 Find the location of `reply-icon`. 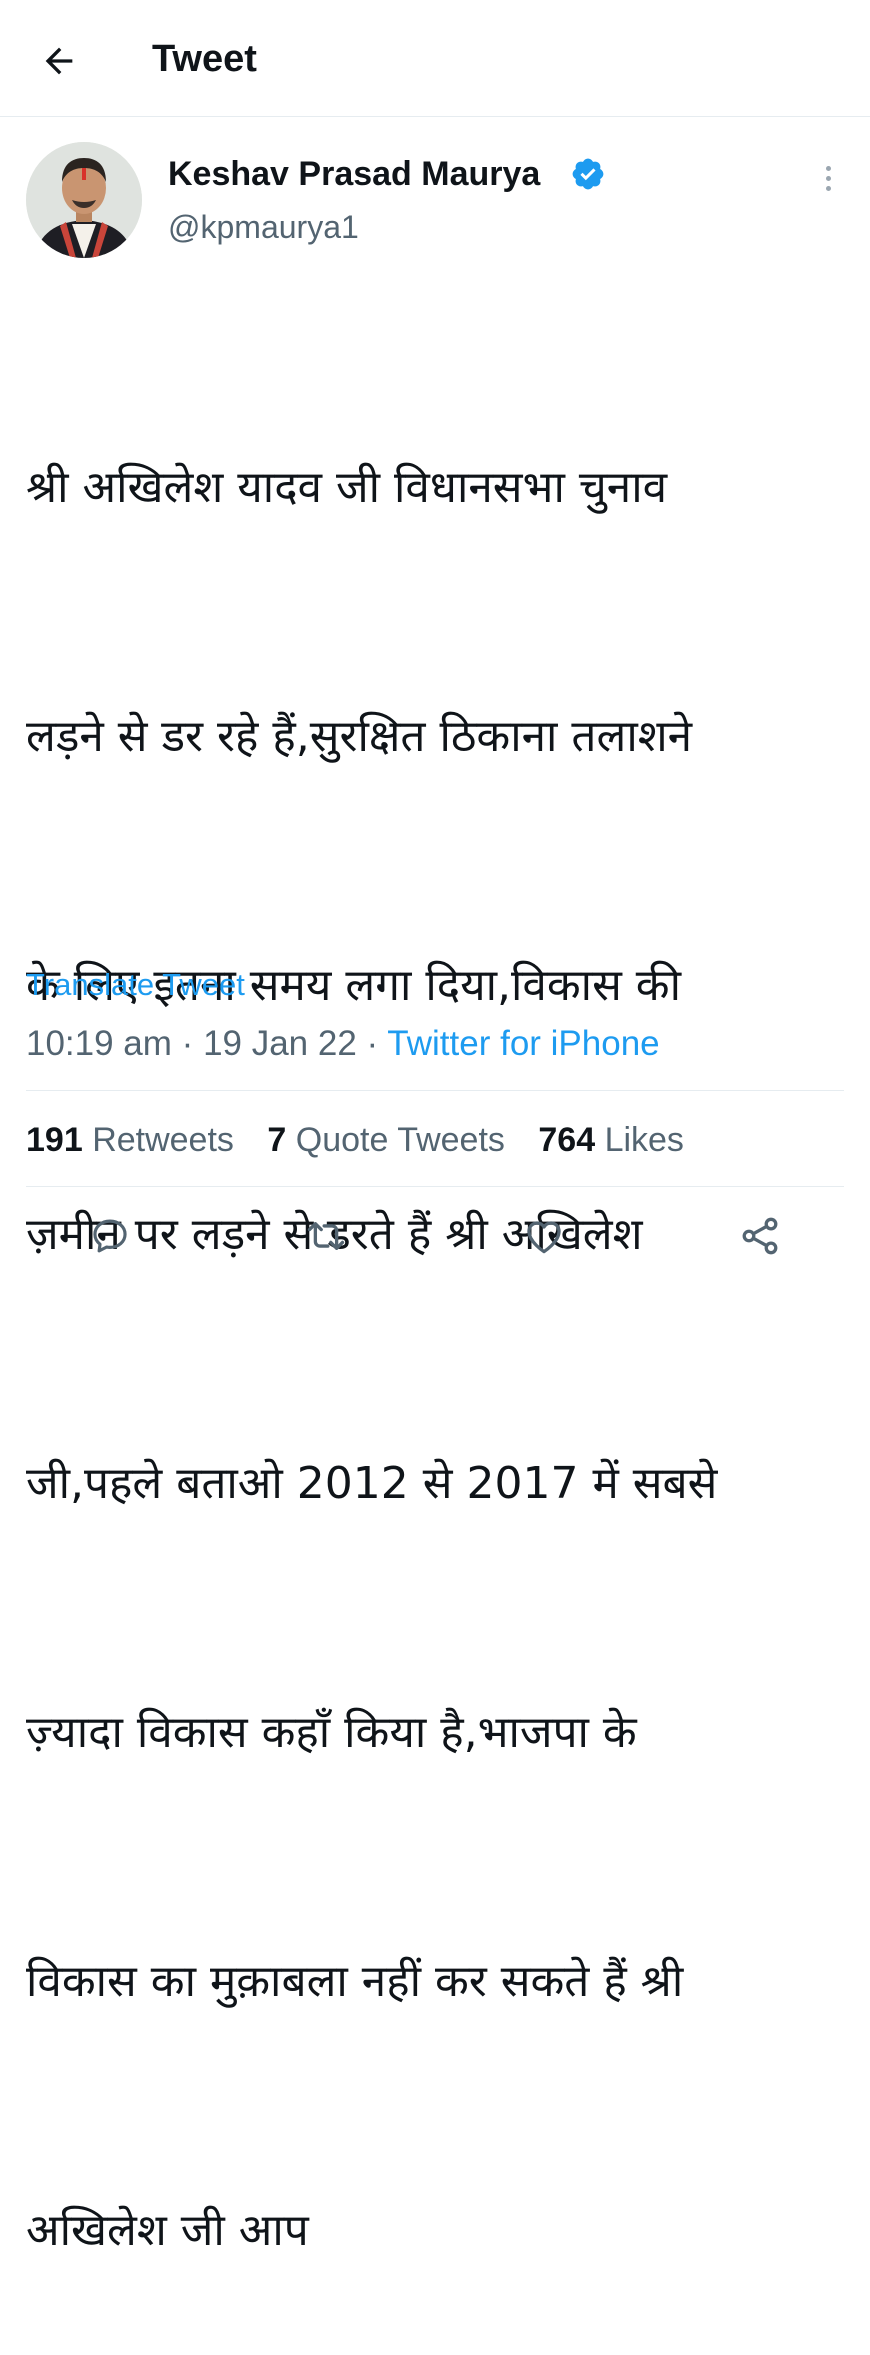

reply-icon is located at coordinates (110, 1236).